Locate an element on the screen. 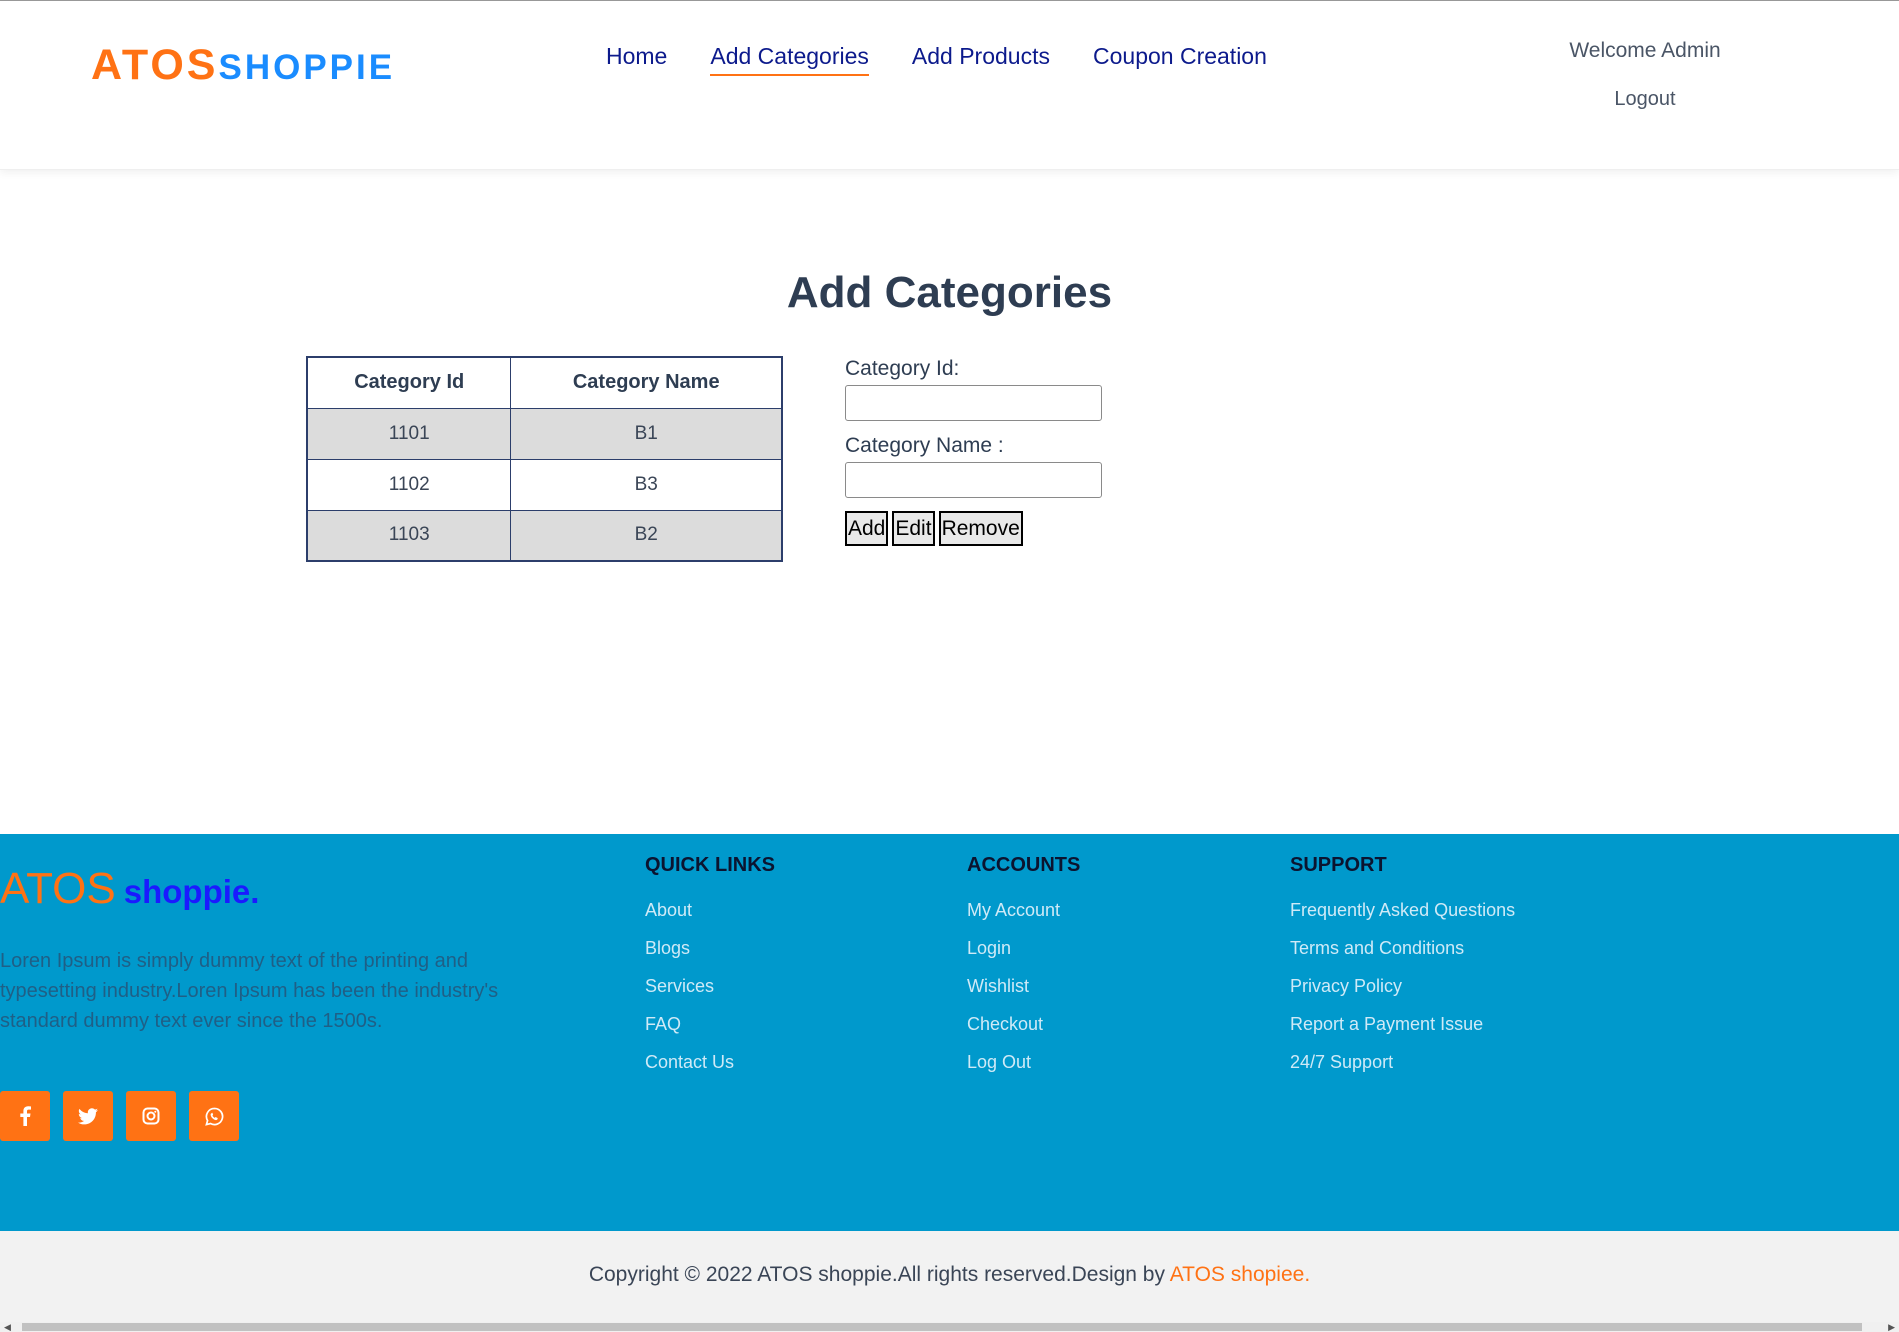  footer-link-logout: Log Out is located at coordinates (1023, 1071).